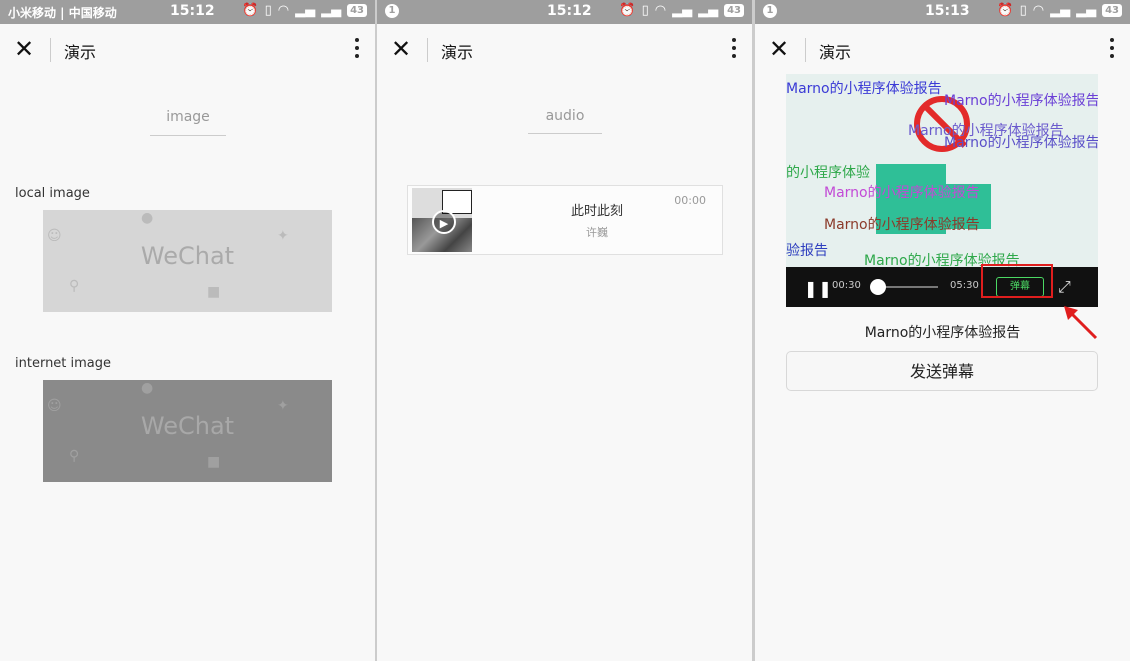 This screenshot has width=1130, height=661. Describe the element at coordinates (565, 220) in the screenshot. I see `audio-player: ▶ 此时此刻 许巍 00:00` at that location.